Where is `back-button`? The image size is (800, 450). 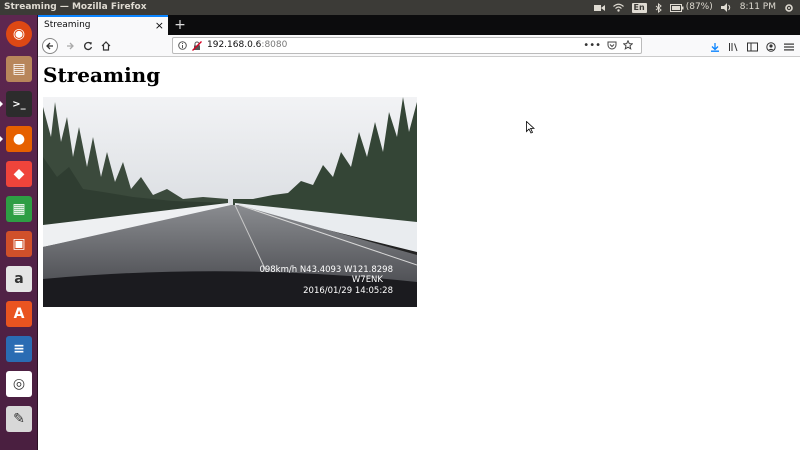
back-button is located at coordinates (50, 46).